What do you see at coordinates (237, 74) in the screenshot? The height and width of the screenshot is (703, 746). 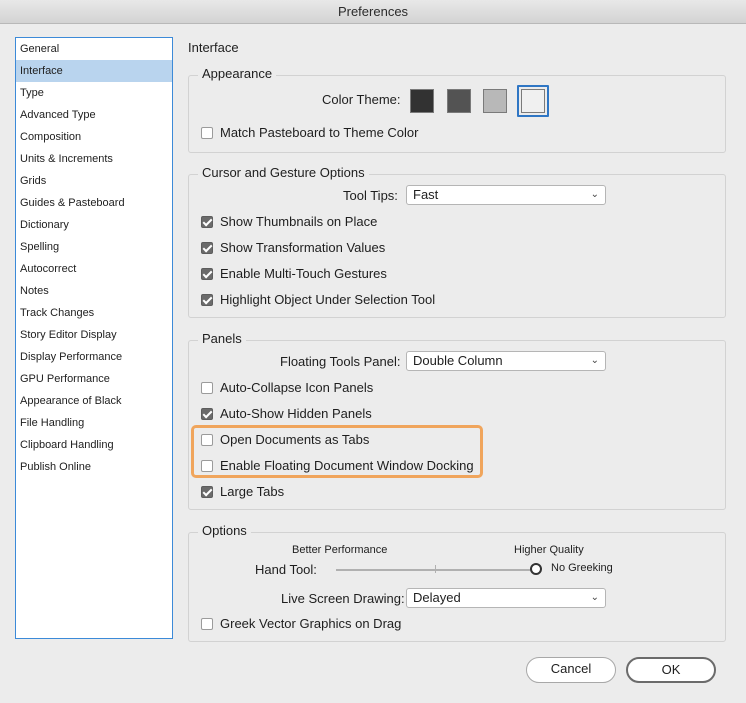 I see `appearance-group-title: Appearance` at bounding box center [237, 74].